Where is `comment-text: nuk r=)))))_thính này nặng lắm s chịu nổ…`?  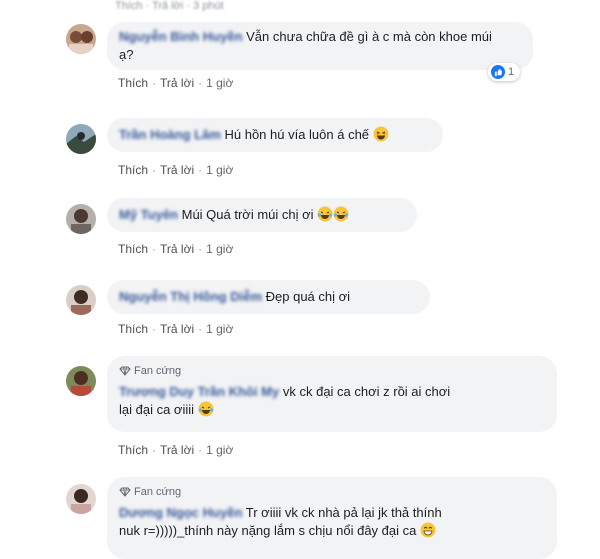
comment-text: nuk r=)))))_thính này nặng lắm s chịu nổ… is located at coordinates (268, 530).